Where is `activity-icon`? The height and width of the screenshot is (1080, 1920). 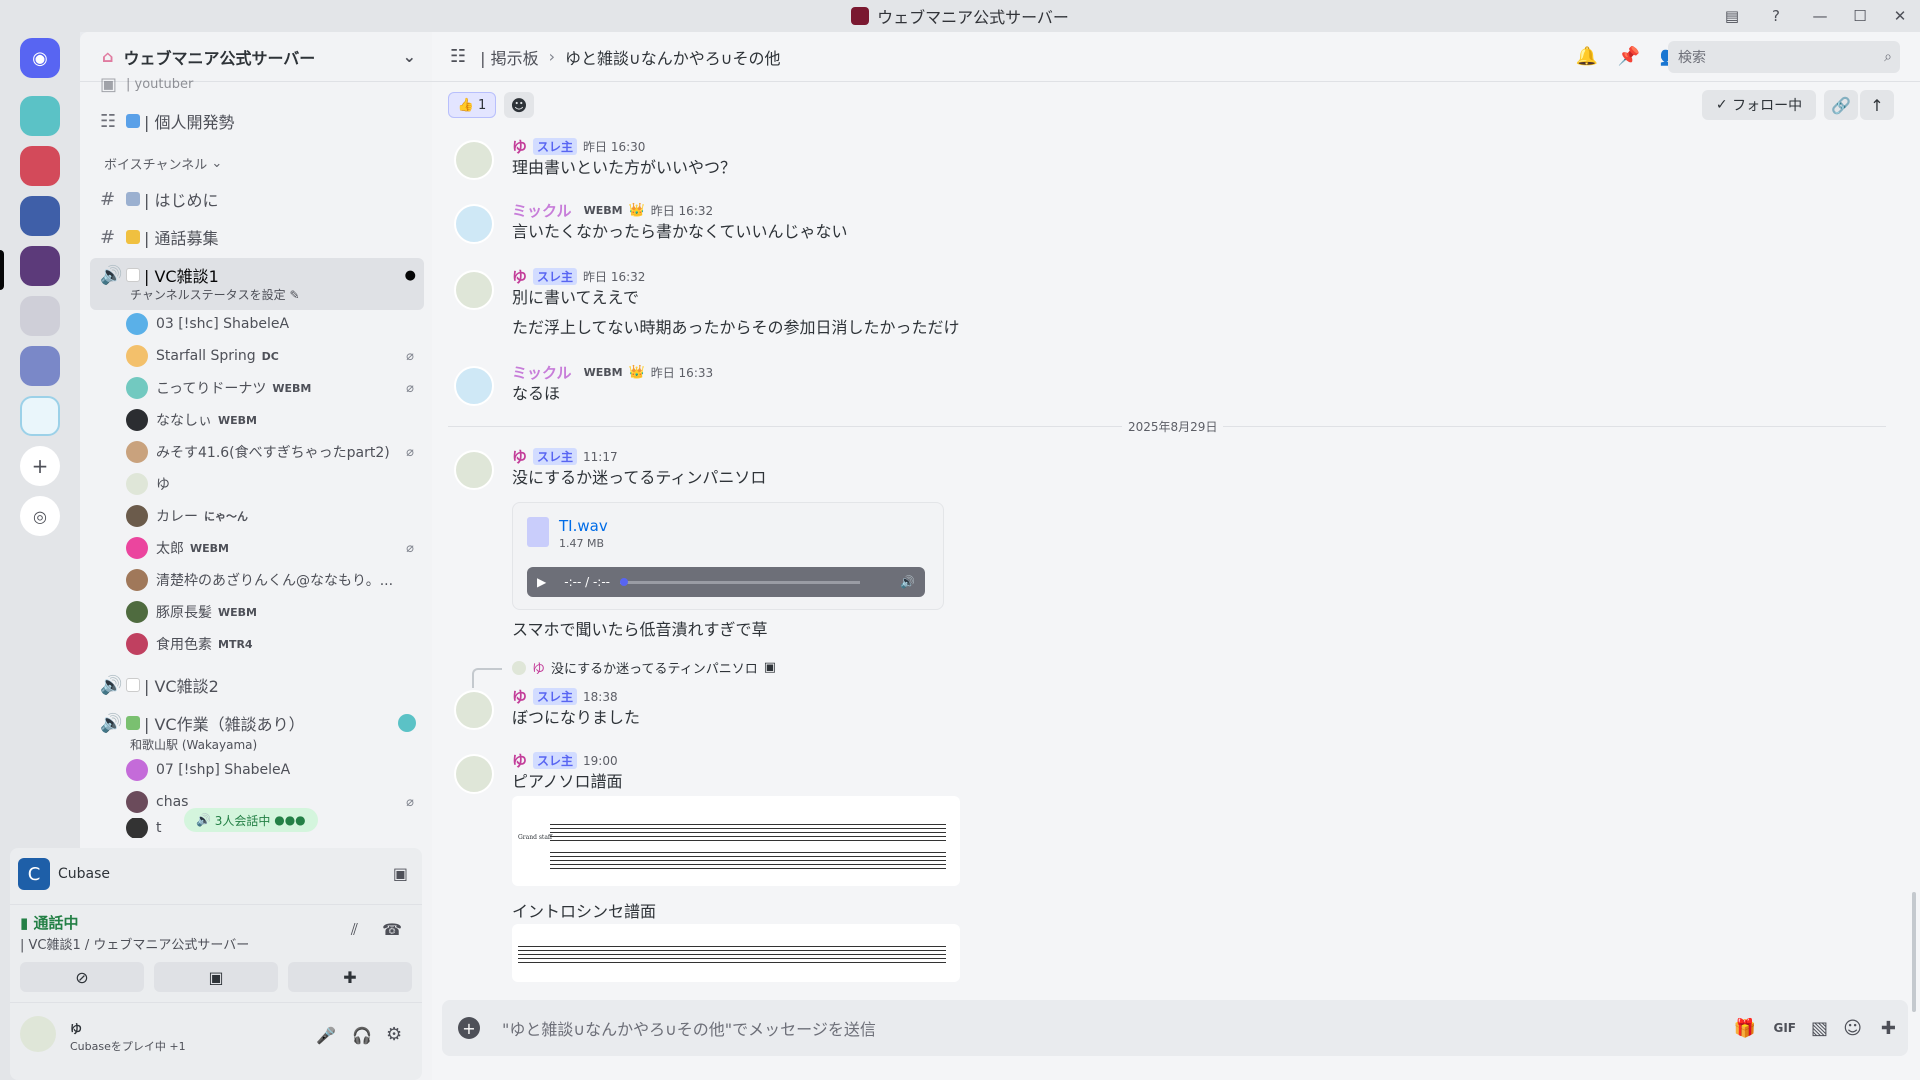 activity-icon is located at coordinates (407, 723).